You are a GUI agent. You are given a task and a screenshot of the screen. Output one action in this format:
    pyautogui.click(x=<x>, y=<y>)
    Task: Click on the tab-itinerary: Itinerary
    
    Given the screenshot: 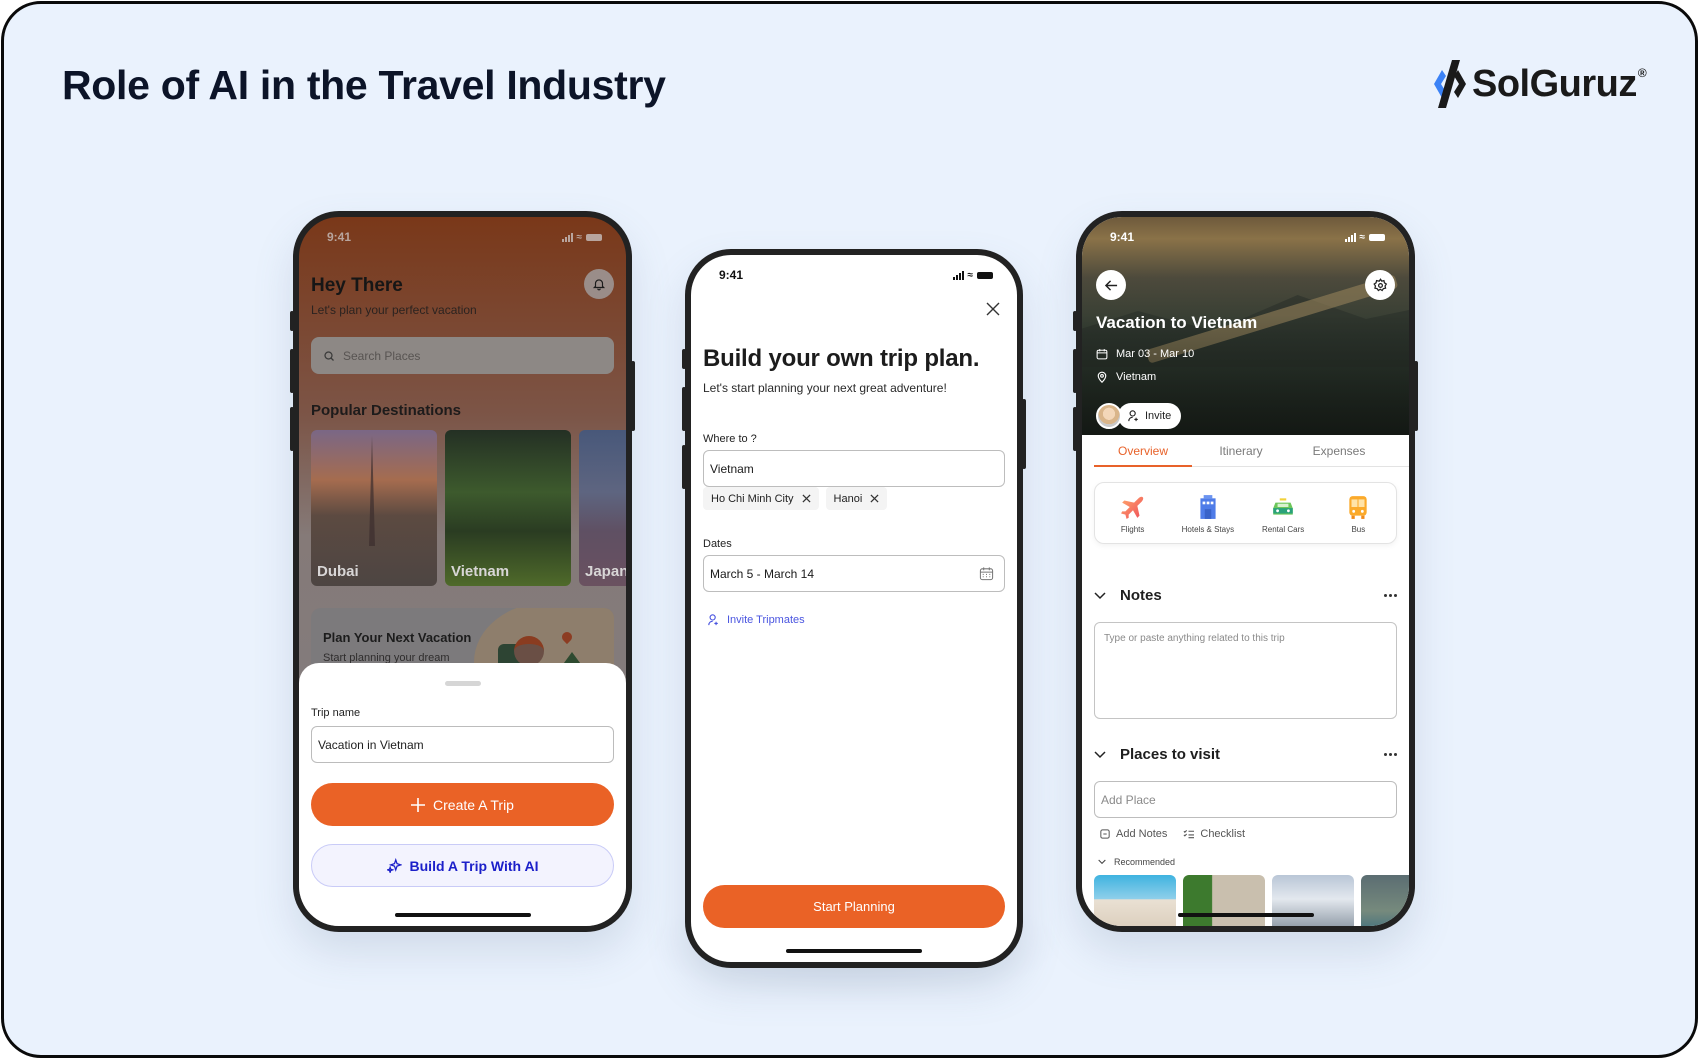 What is the action you would take?
    pyautogui.click(x=1241, y=450)
    